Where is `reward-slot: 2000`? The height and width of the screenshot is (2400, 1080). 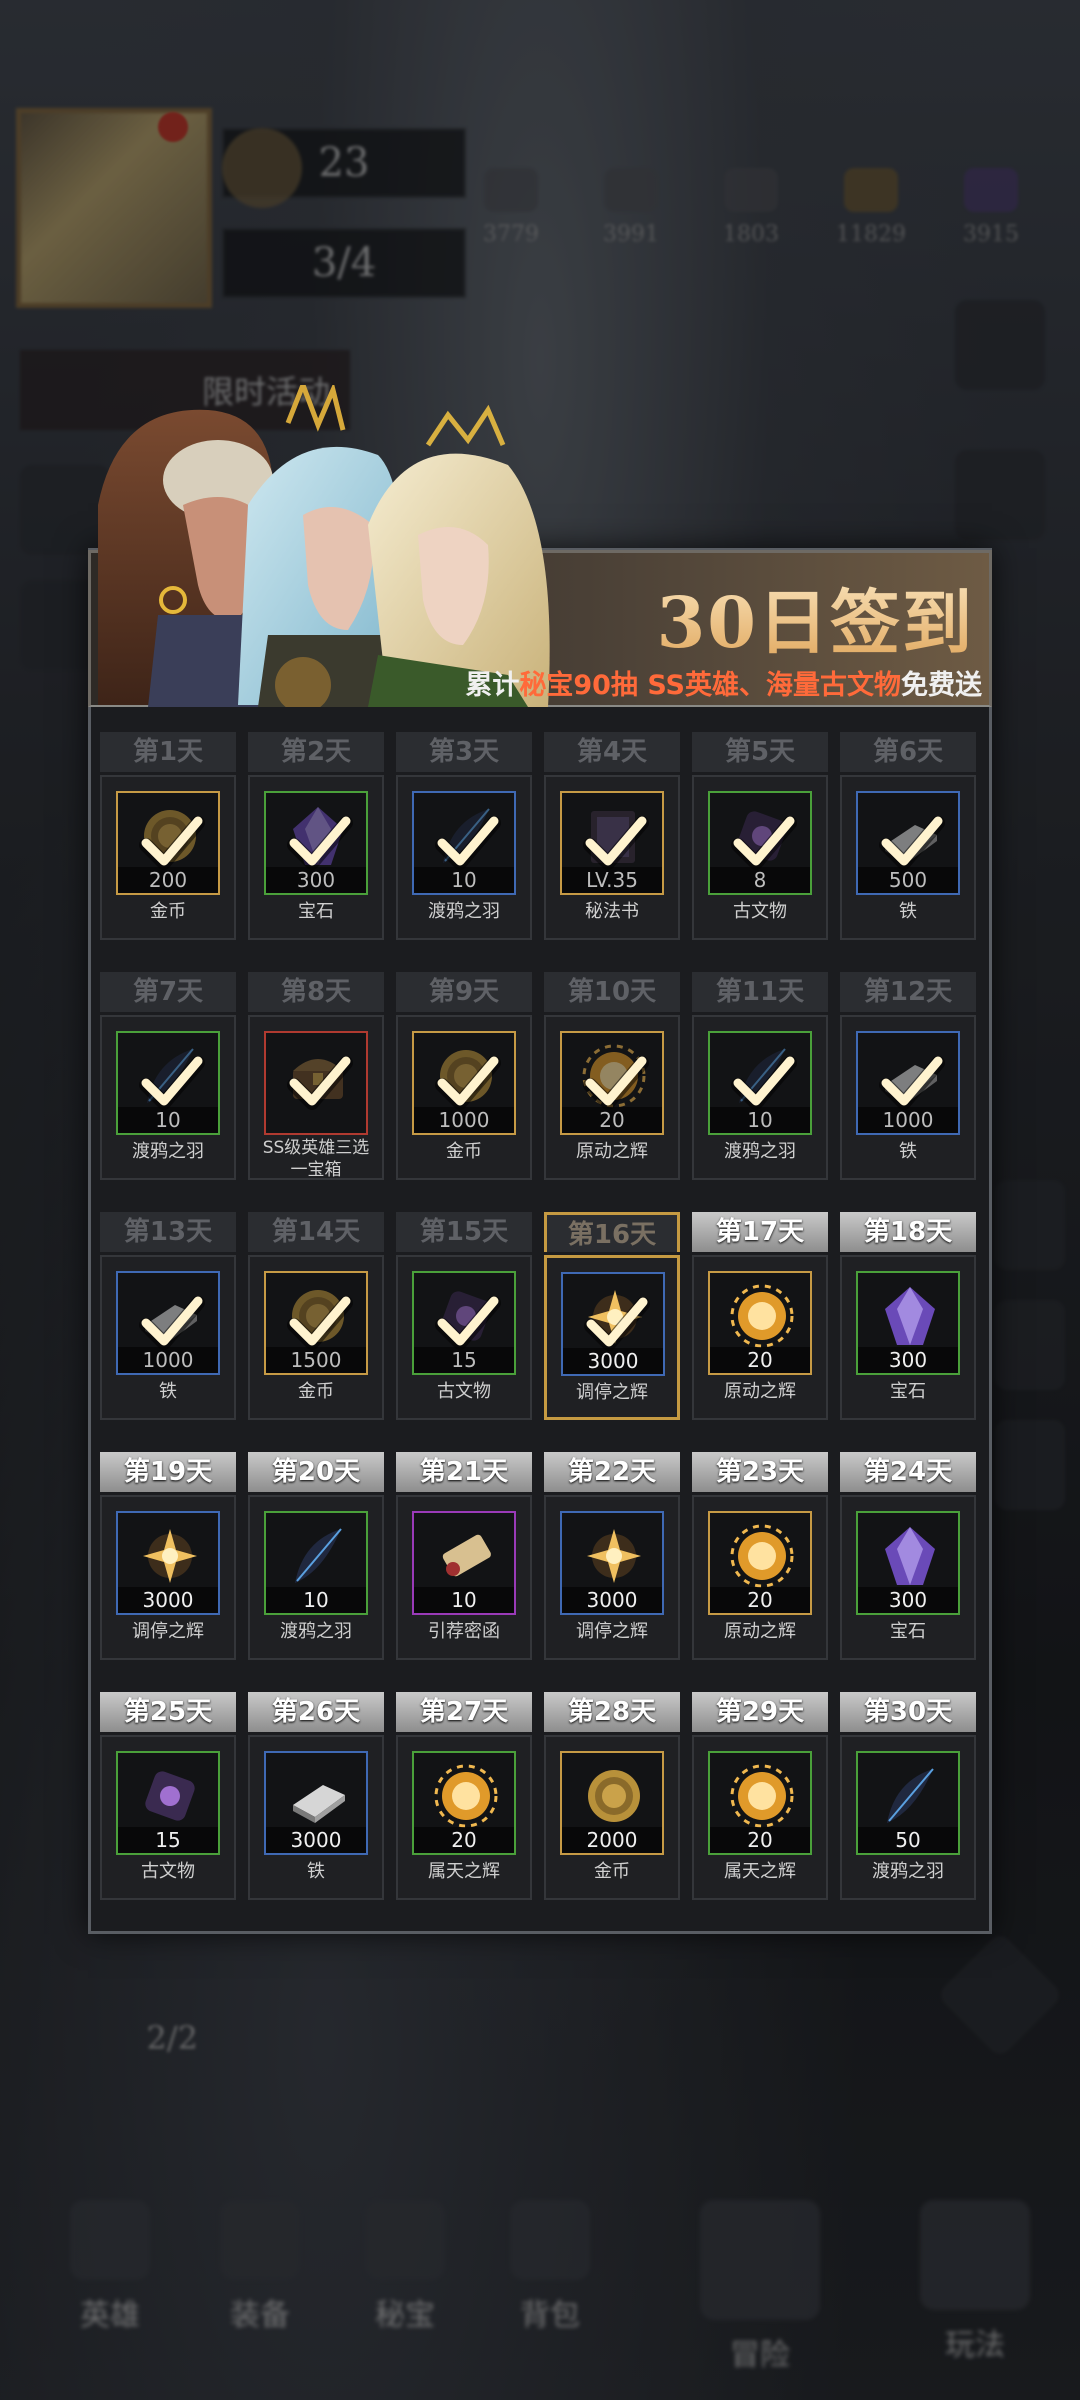
reward-slot: 2000 is located at coordinates (612, 1803).